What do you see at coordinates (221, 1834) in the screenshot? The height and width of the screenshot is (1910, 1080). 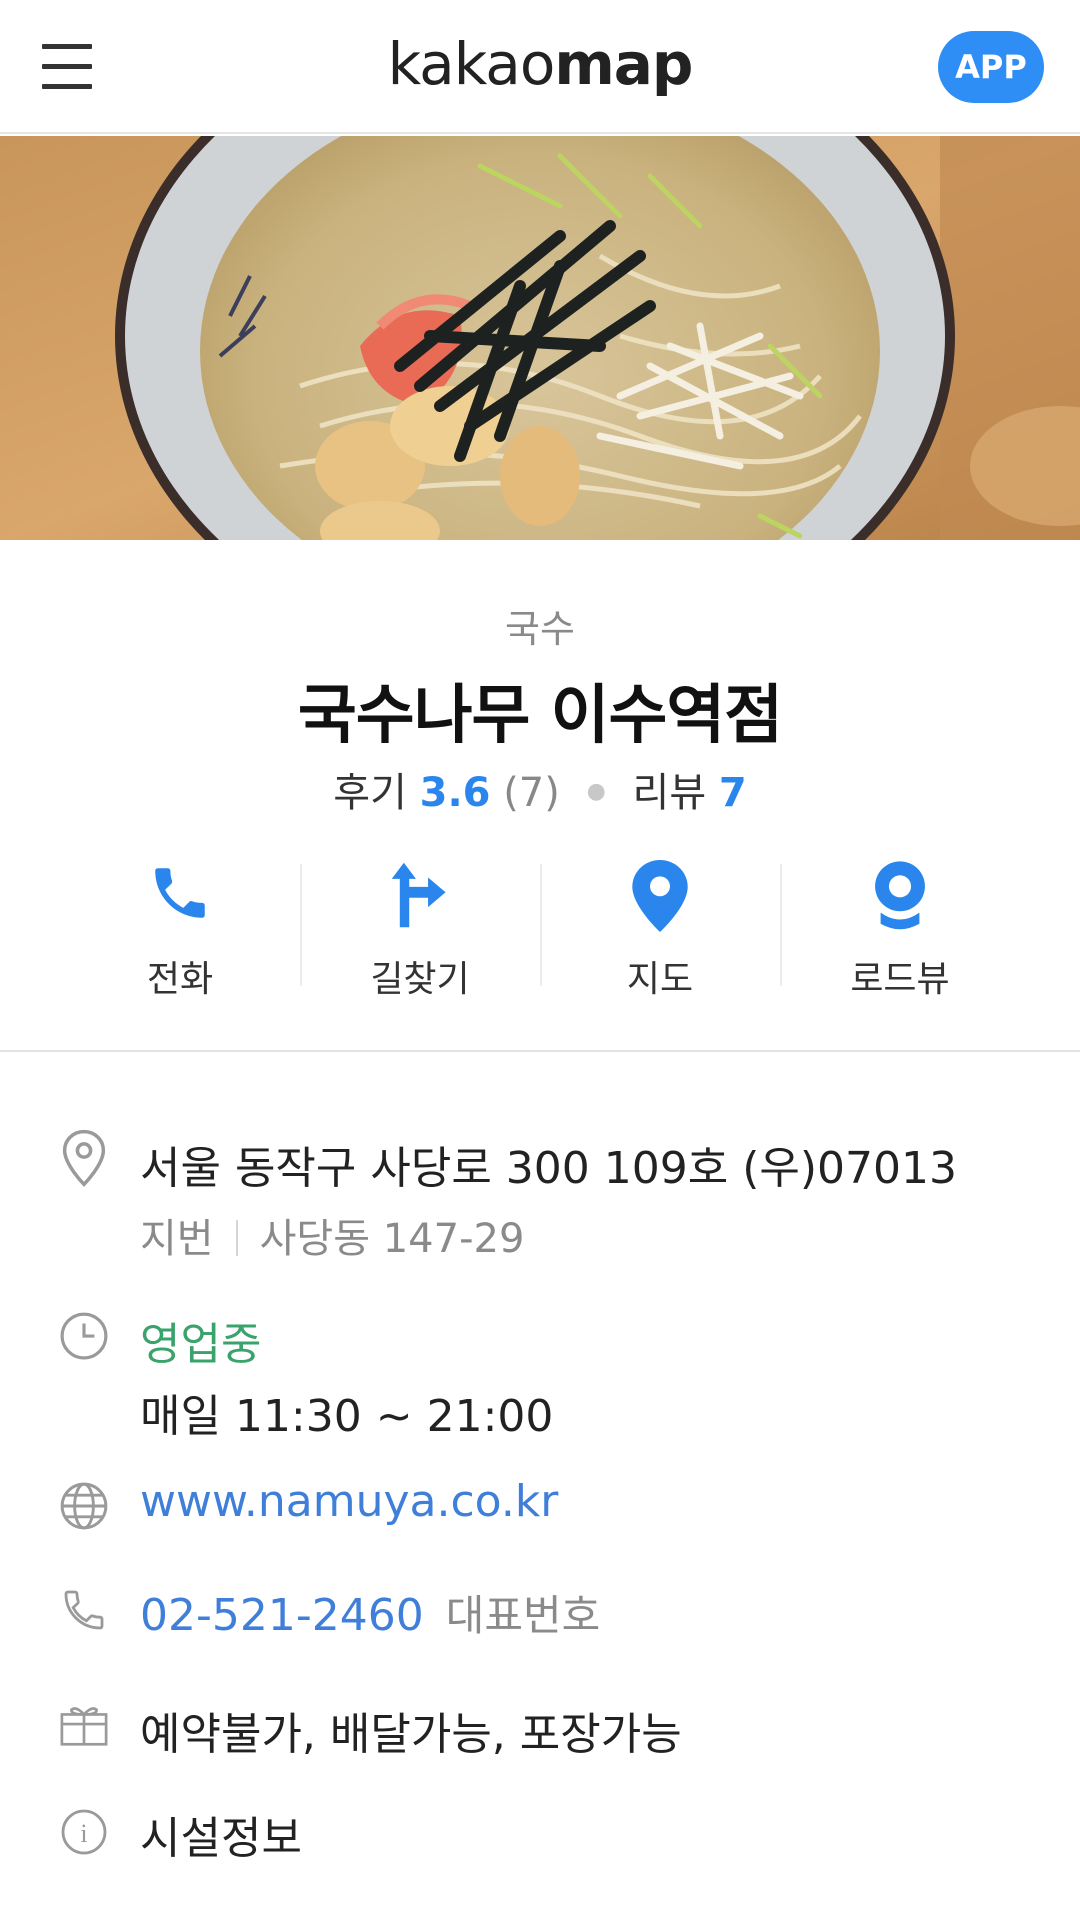 I see `facility-info: 시설정보` at bounding box center [221, 1834].